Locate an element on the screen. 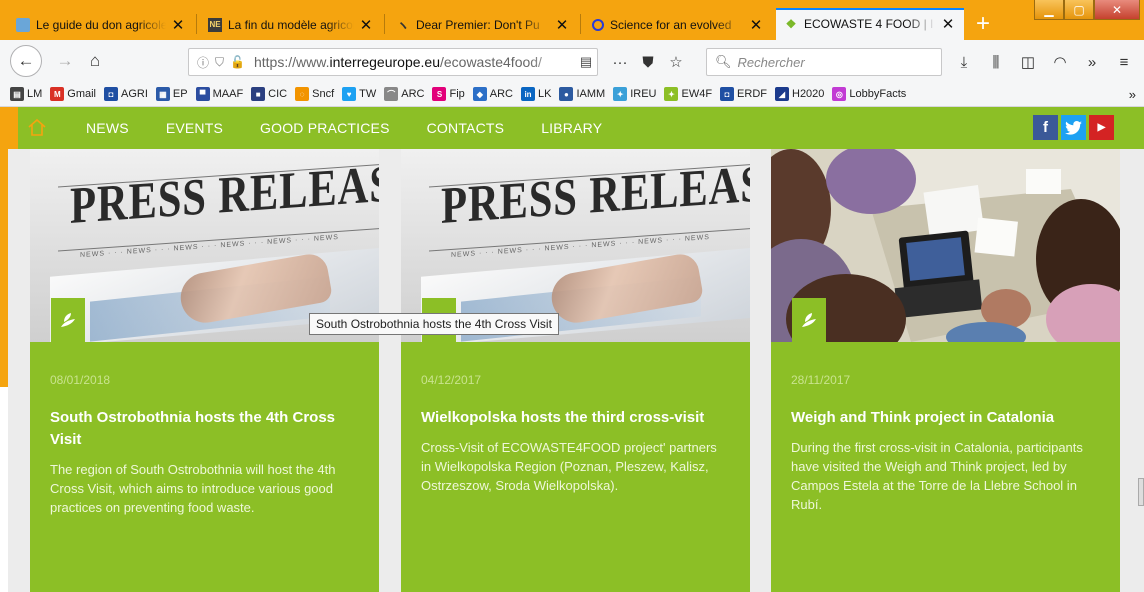  press-release-headline: PRESS RELEASE is located at coordinates (595, 194).